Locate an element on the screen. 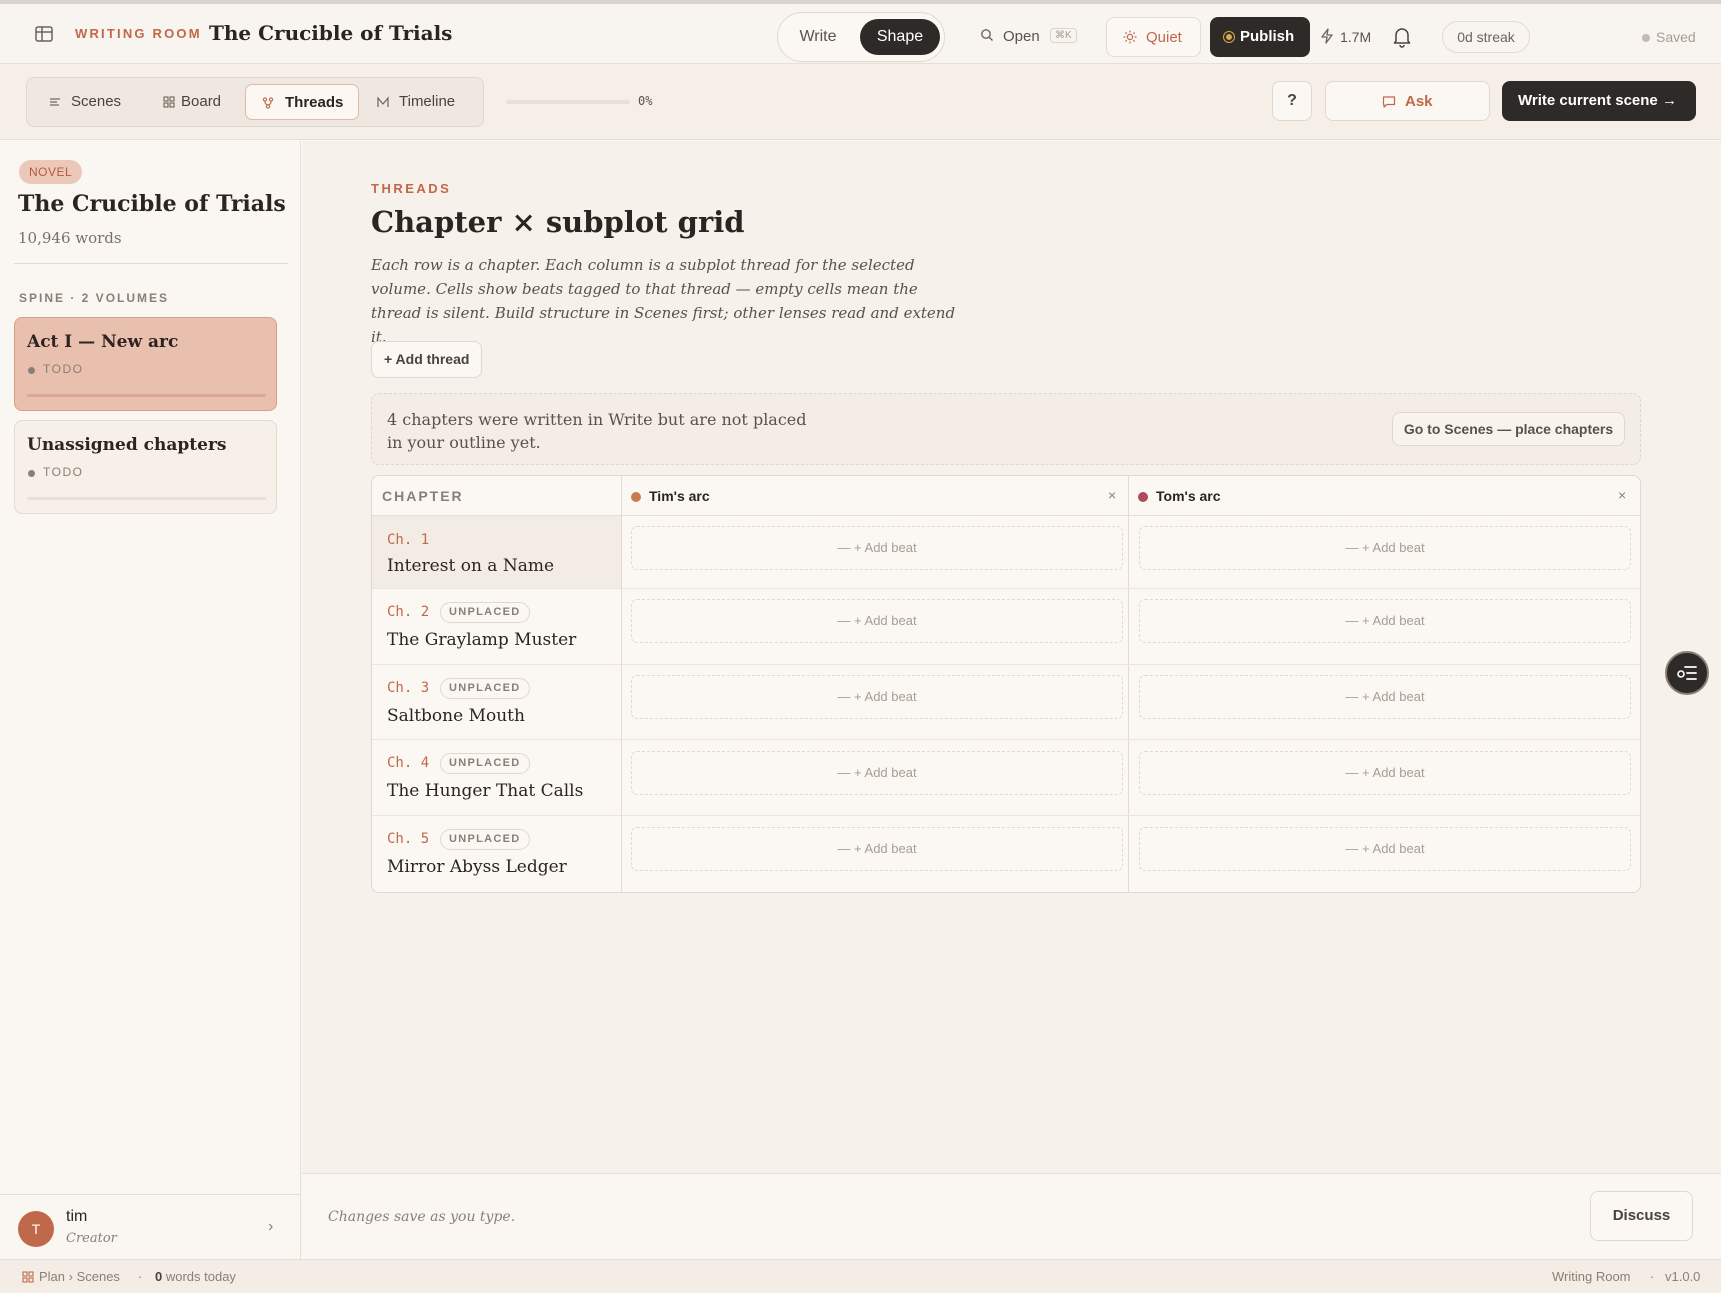 The image size is (1721, 1293). volume-card-unassigned: Unassigned chapters TODO is located at coordinates (145, 467).